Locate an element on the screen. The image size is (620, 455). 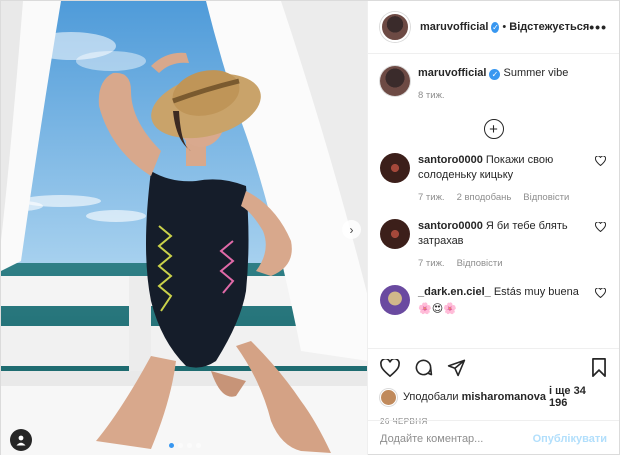
caption-time: 8 тиж. is located at coordinates (431, 95).